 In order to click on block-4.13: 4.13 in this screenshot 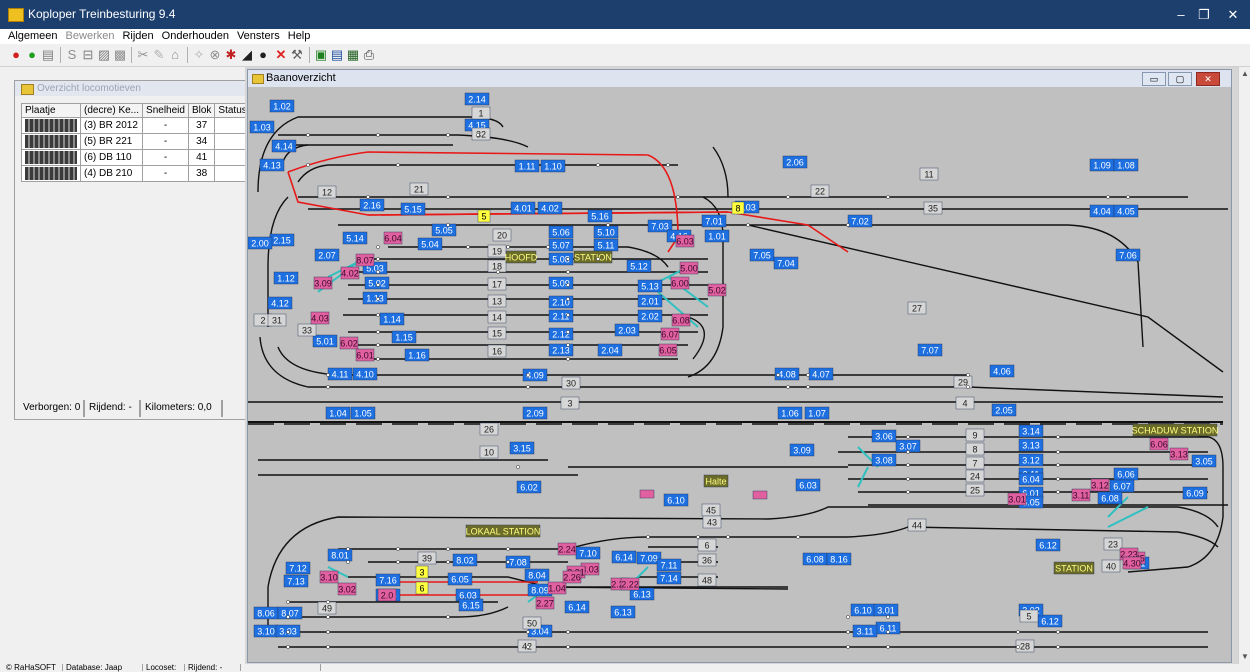, I will do `click(272, 165)`.